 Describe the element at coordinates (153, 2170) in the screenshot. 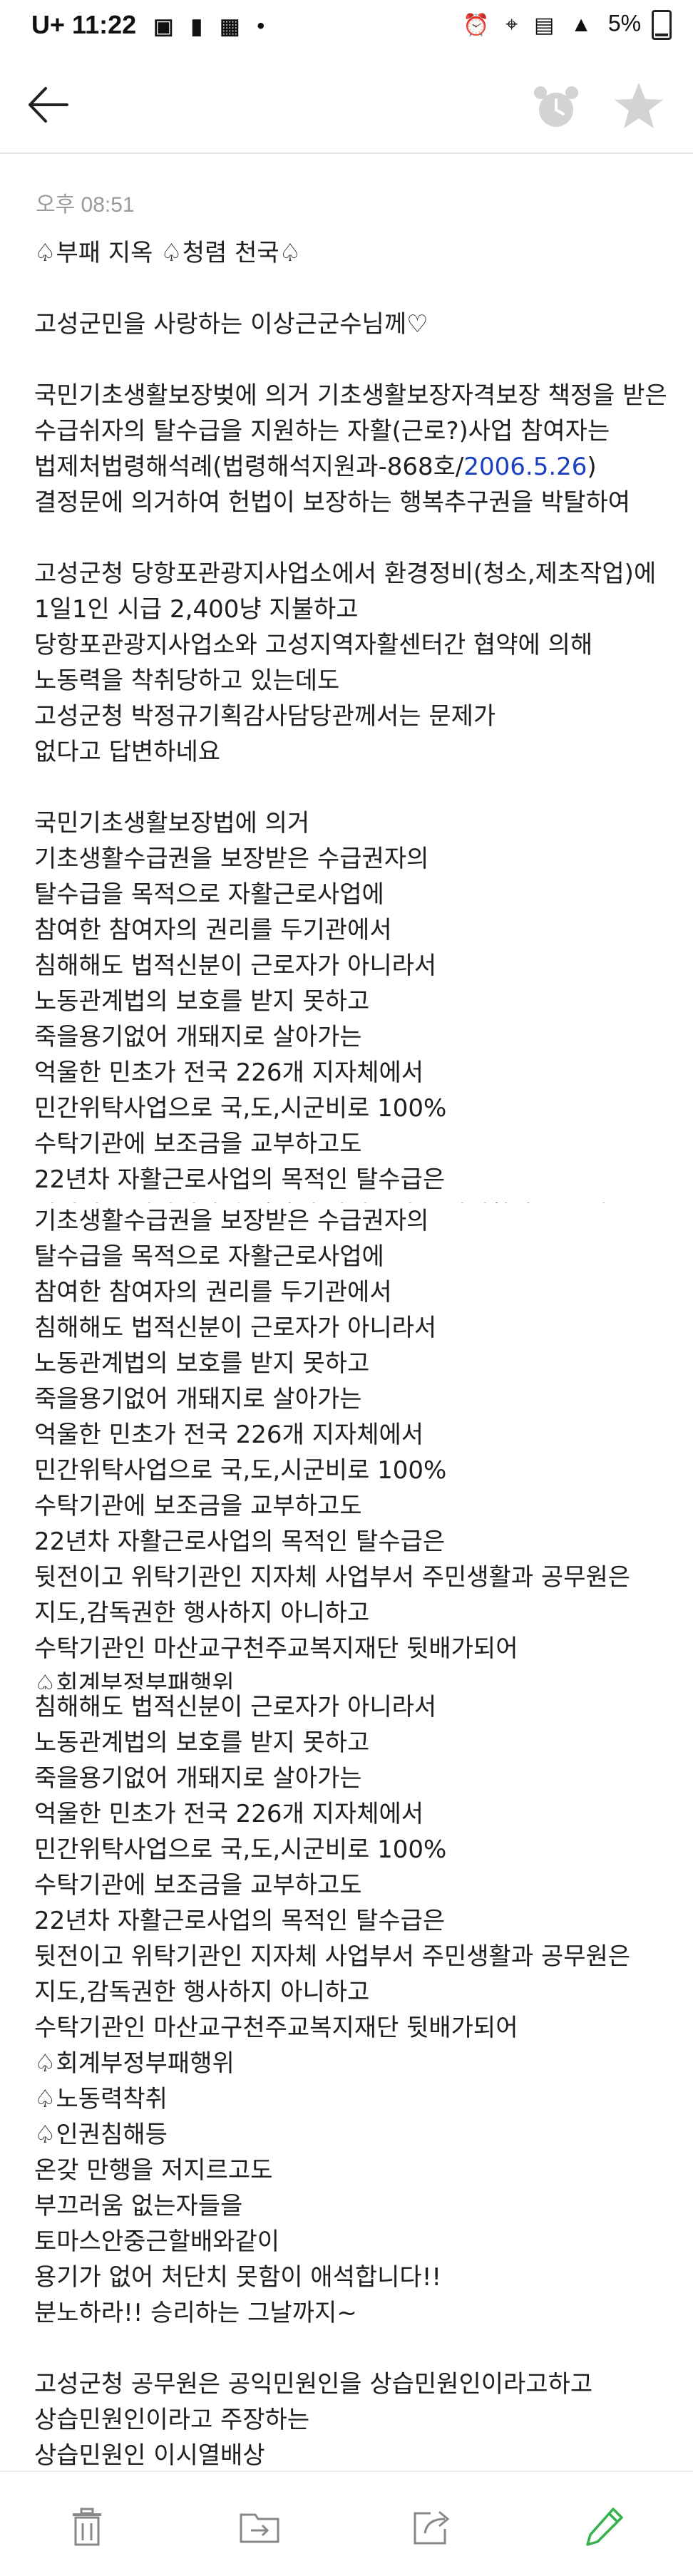

I see `message-line: 온갖 만행을 저지르고도` at that location.